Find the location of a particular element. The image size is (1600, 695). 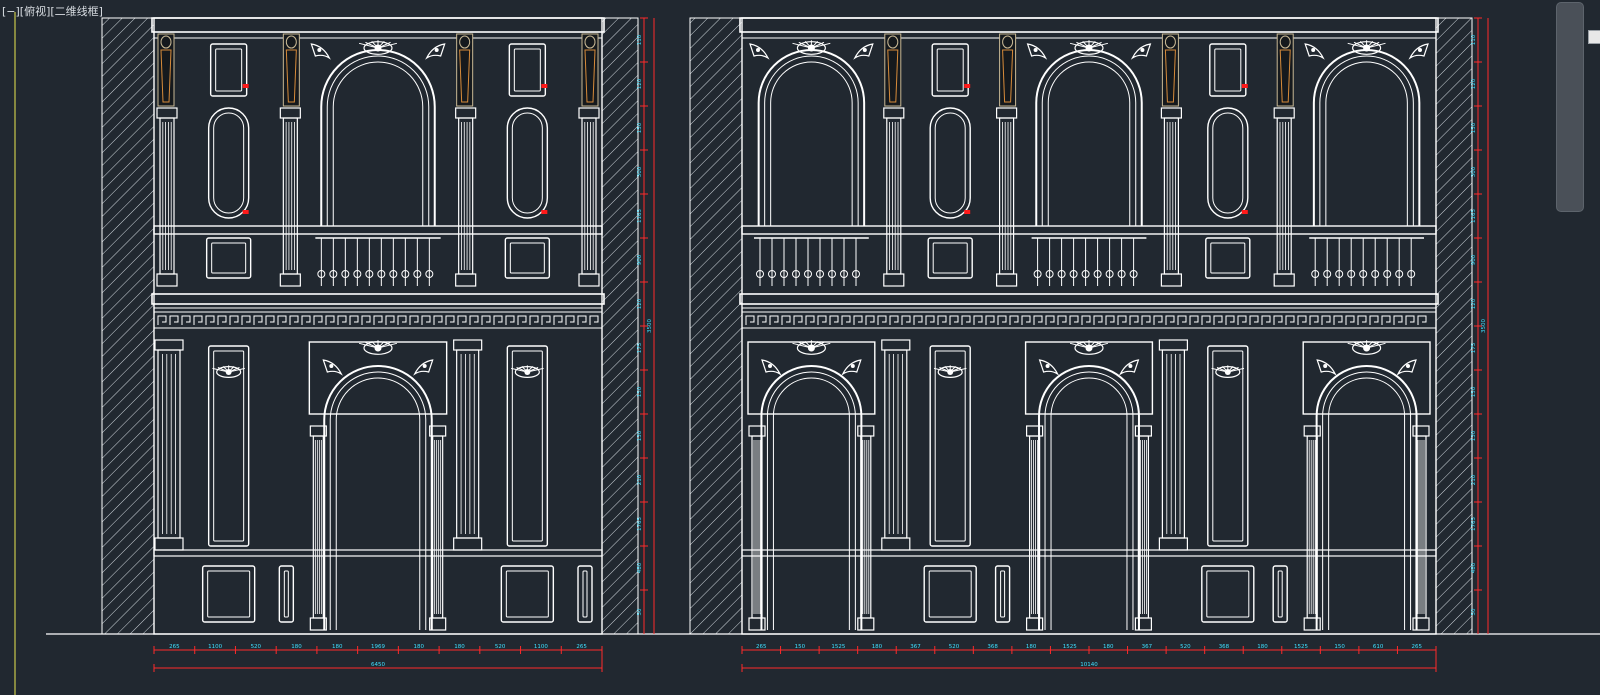

bottom-dim-label: 1100 is located at coordinates (541, 647).